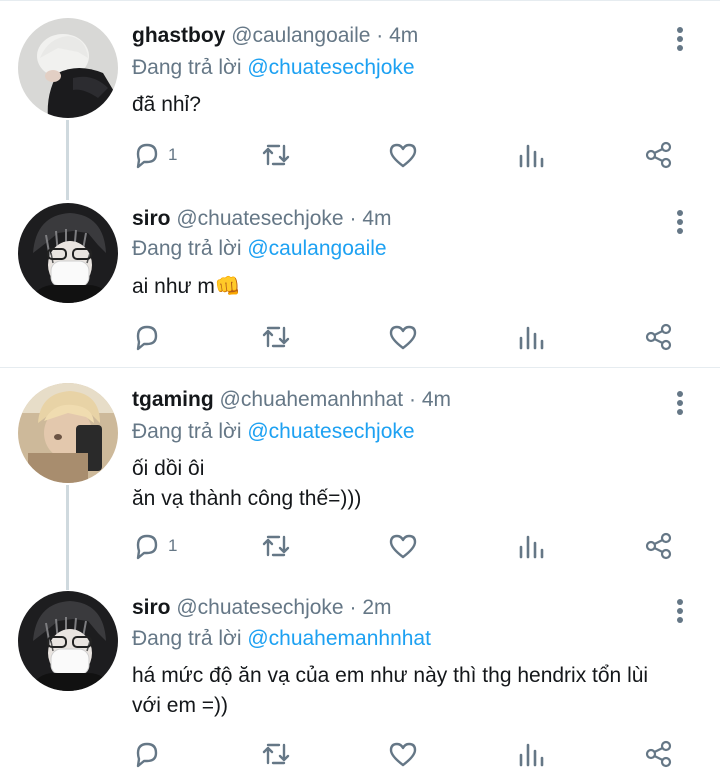 The image size is (720, 782). Describe the element at coordinates (316, 248) in the screenshot. I see `reply-mention: @caulangoaile` at that location.